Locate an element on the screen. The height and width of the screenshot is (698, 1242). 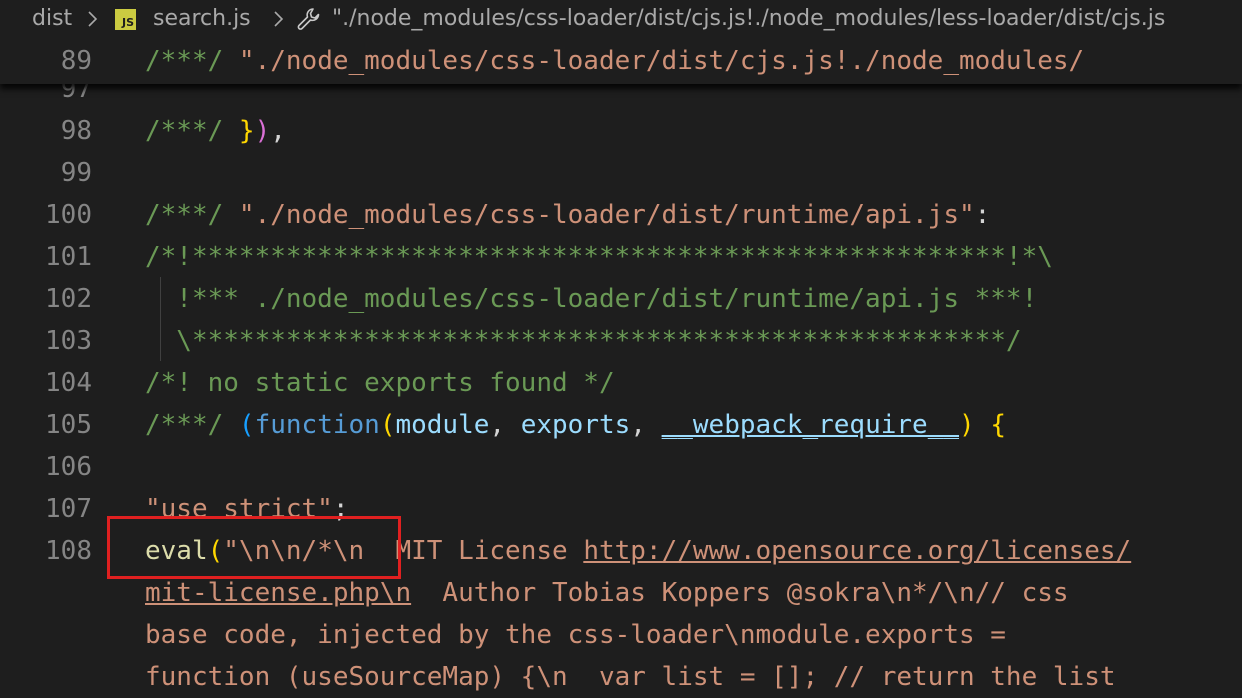
line-number: 105 is located at coordinates (68, 425).